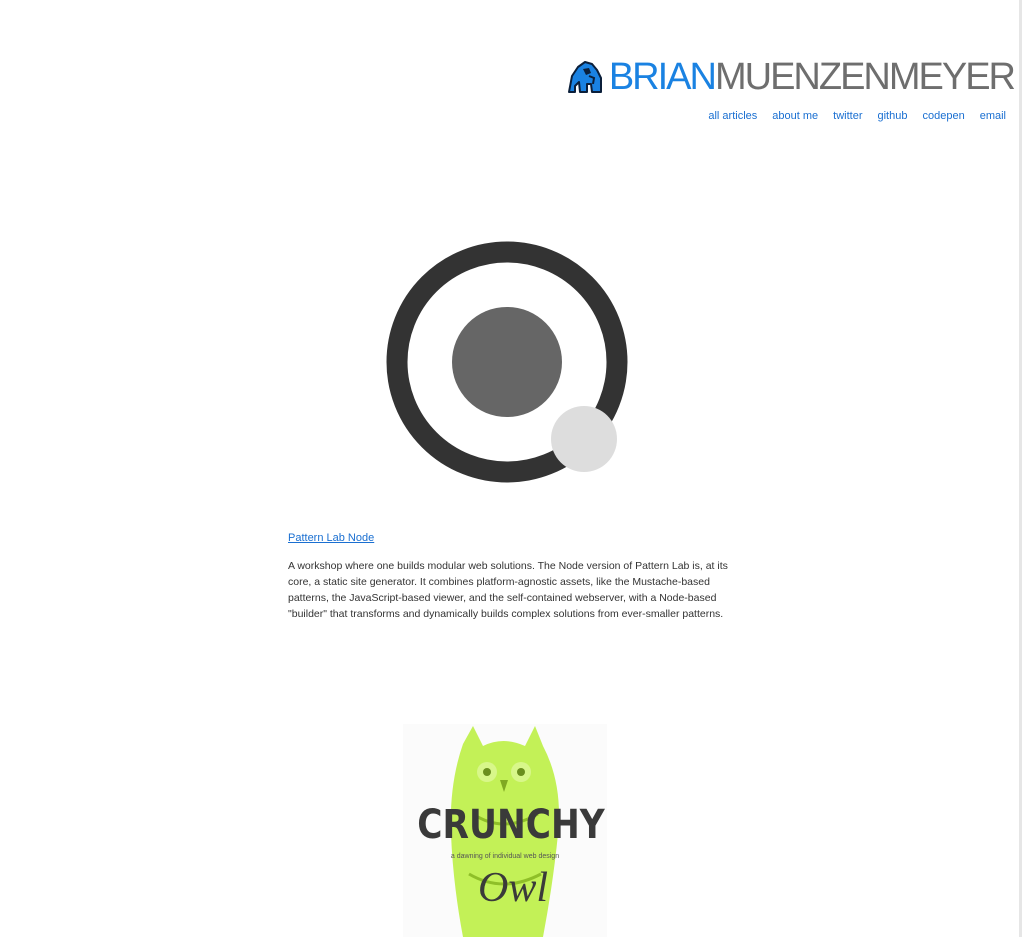  What do you see at coordinates (893, 116) in the screenshot?
I see `nav-github: github` at bounding box center [893, 116].